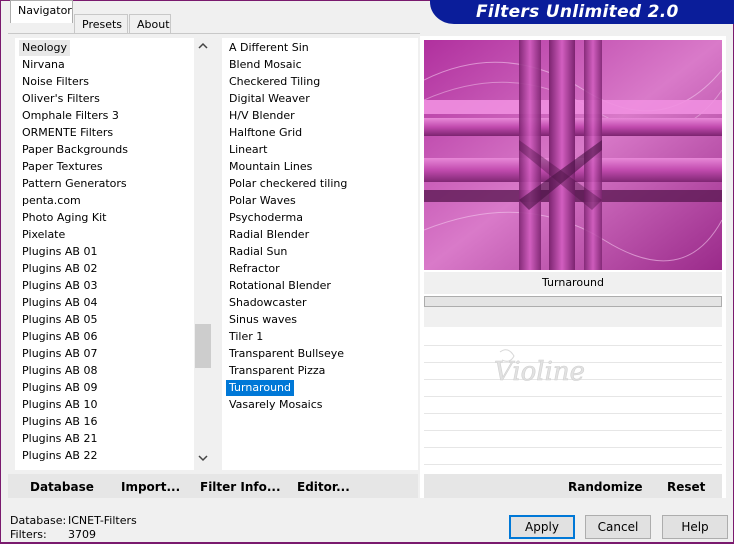 The height and width of the screenshot is (544, 734). I want to click on category-scrollbar, so click(203, 254).